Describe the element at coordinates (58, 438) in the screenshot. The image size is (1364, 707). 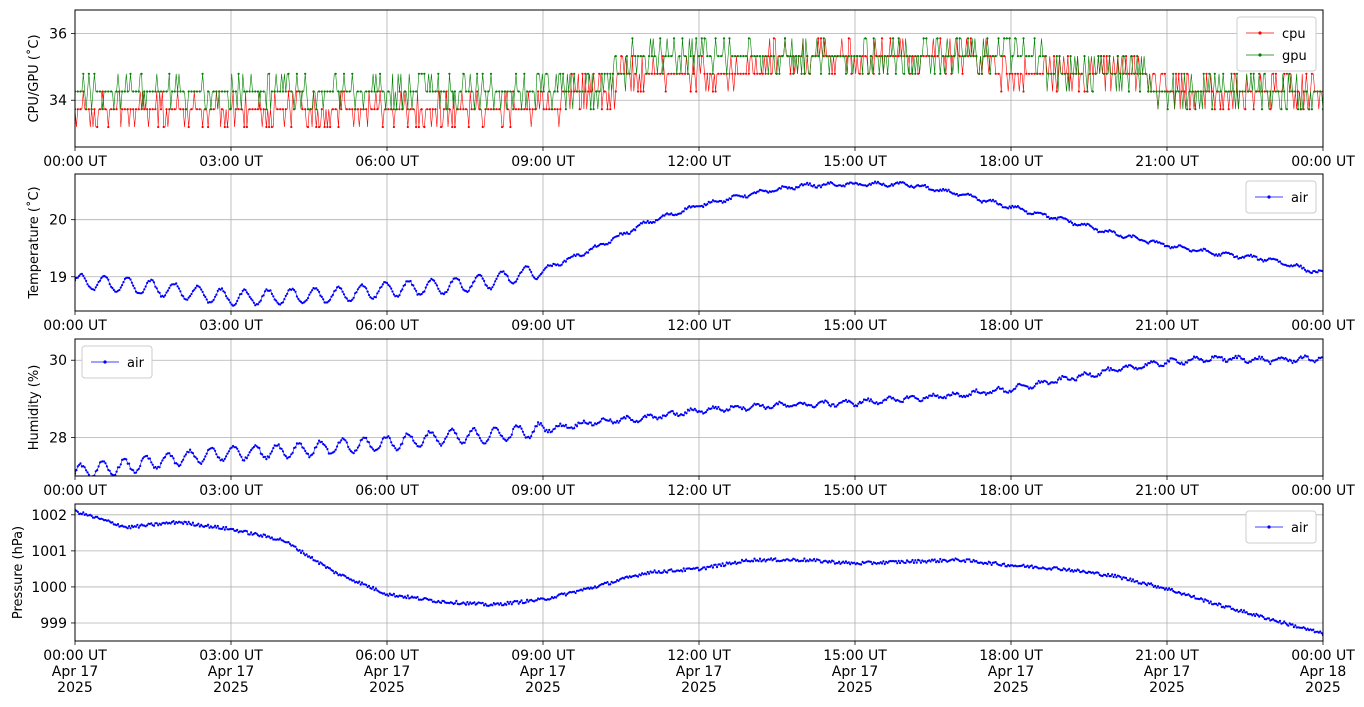
I see `y-tick-label: 28` at that location.